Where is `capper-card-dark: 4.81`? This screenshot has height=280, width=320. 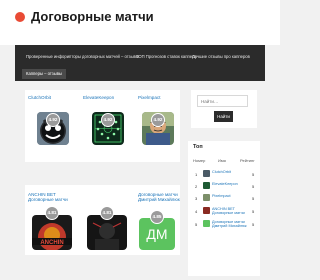
capper-card-dark: 4.81 is located at coordinates (107, 220).